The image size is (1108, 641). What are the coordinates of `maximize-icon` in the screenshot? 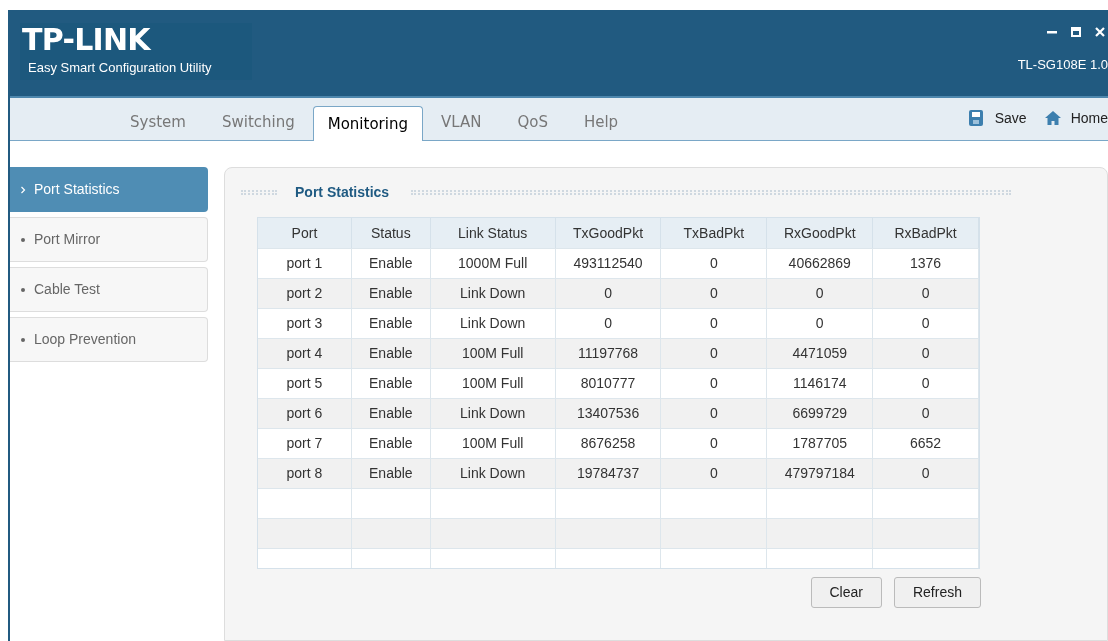 It's located at (1076, 32).